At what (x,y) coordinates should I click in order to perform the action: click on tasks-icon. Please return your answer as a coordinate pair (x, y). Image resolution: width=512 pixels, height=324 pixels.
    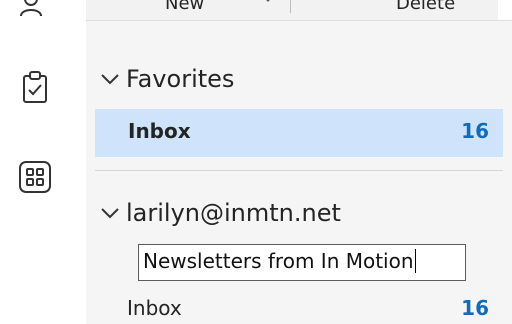
    Looking at the image, I should click on (35, 87).